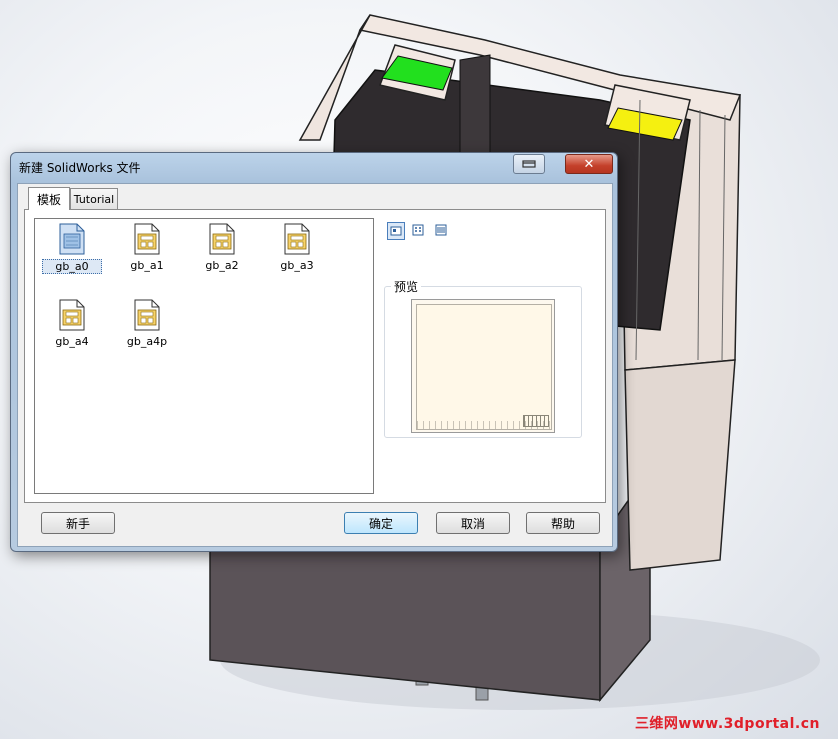 This screenshot has width=838, height=739. Describe the element at coordinates (49, 198) in the screenshot. I see `tab-templates: 模板` at that location.